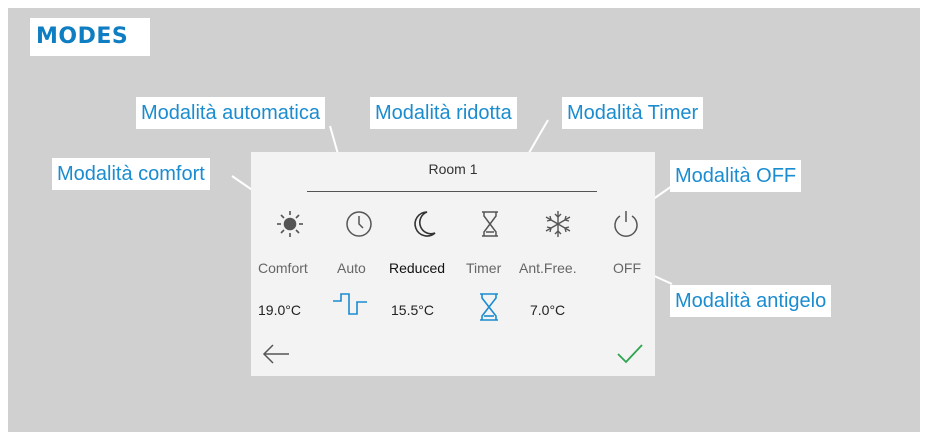 This screenshot has height=433, width=926. I want to click on section-title: MODES, so click(82, 36).